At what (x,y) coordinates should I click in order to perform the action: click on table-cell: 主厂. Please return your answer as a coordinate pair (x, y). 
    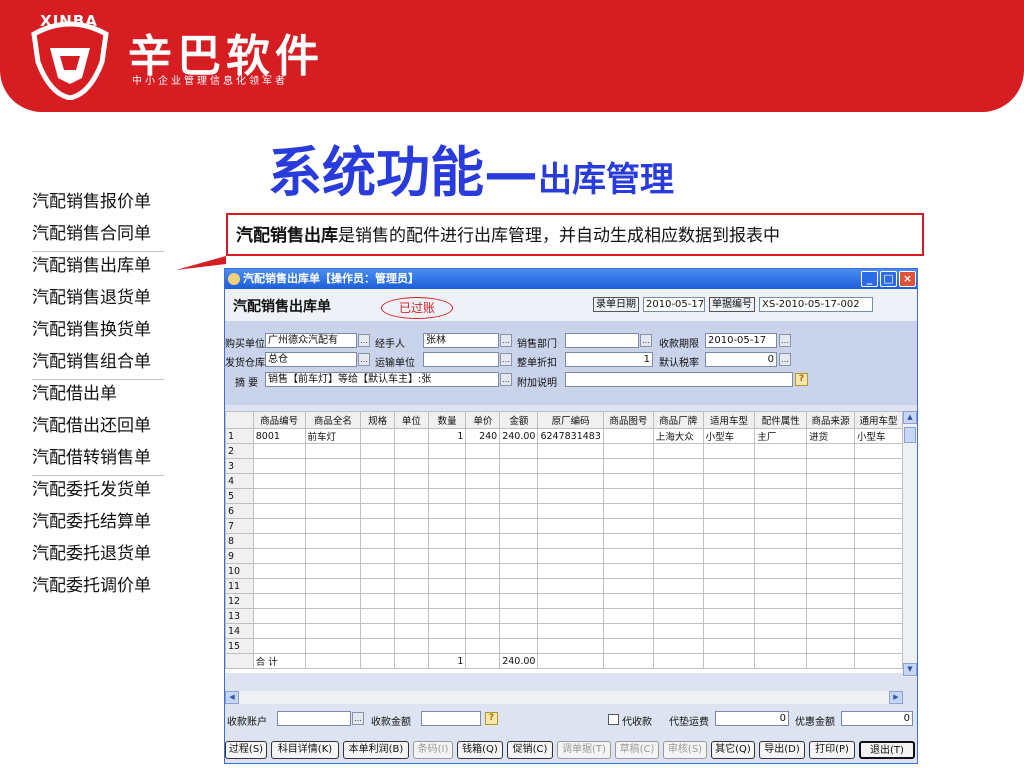
    Looking at the image, I should click on (781, 436).